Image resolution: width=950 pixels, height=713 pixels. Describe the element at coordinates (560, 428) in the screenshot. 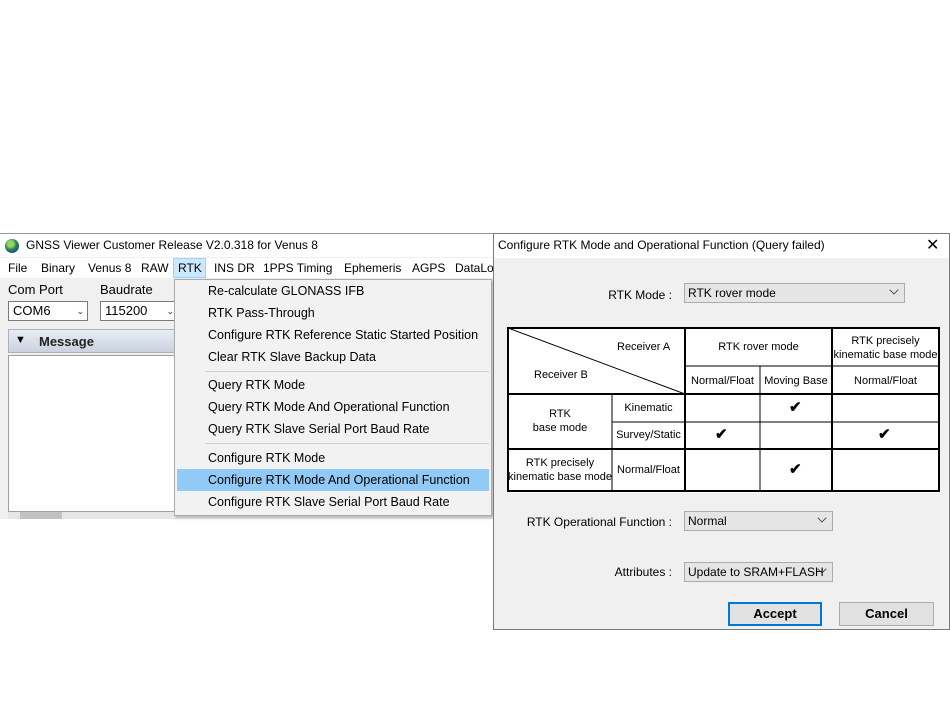

I see `row-group-base-l2: base mode` at that location.